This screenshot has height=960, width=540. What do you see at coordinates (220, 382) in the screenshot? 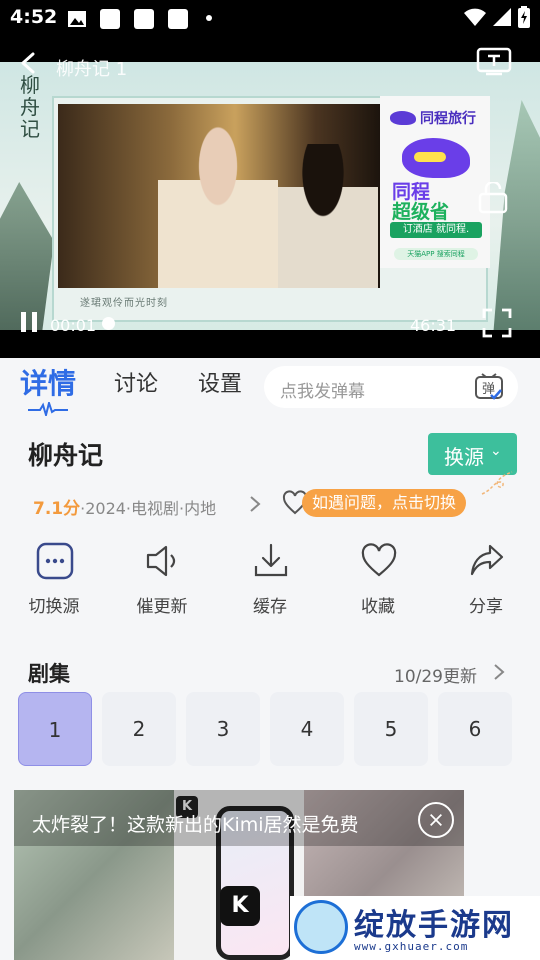
I see `tab-settings: 设置` at bounding box center [220, 382].